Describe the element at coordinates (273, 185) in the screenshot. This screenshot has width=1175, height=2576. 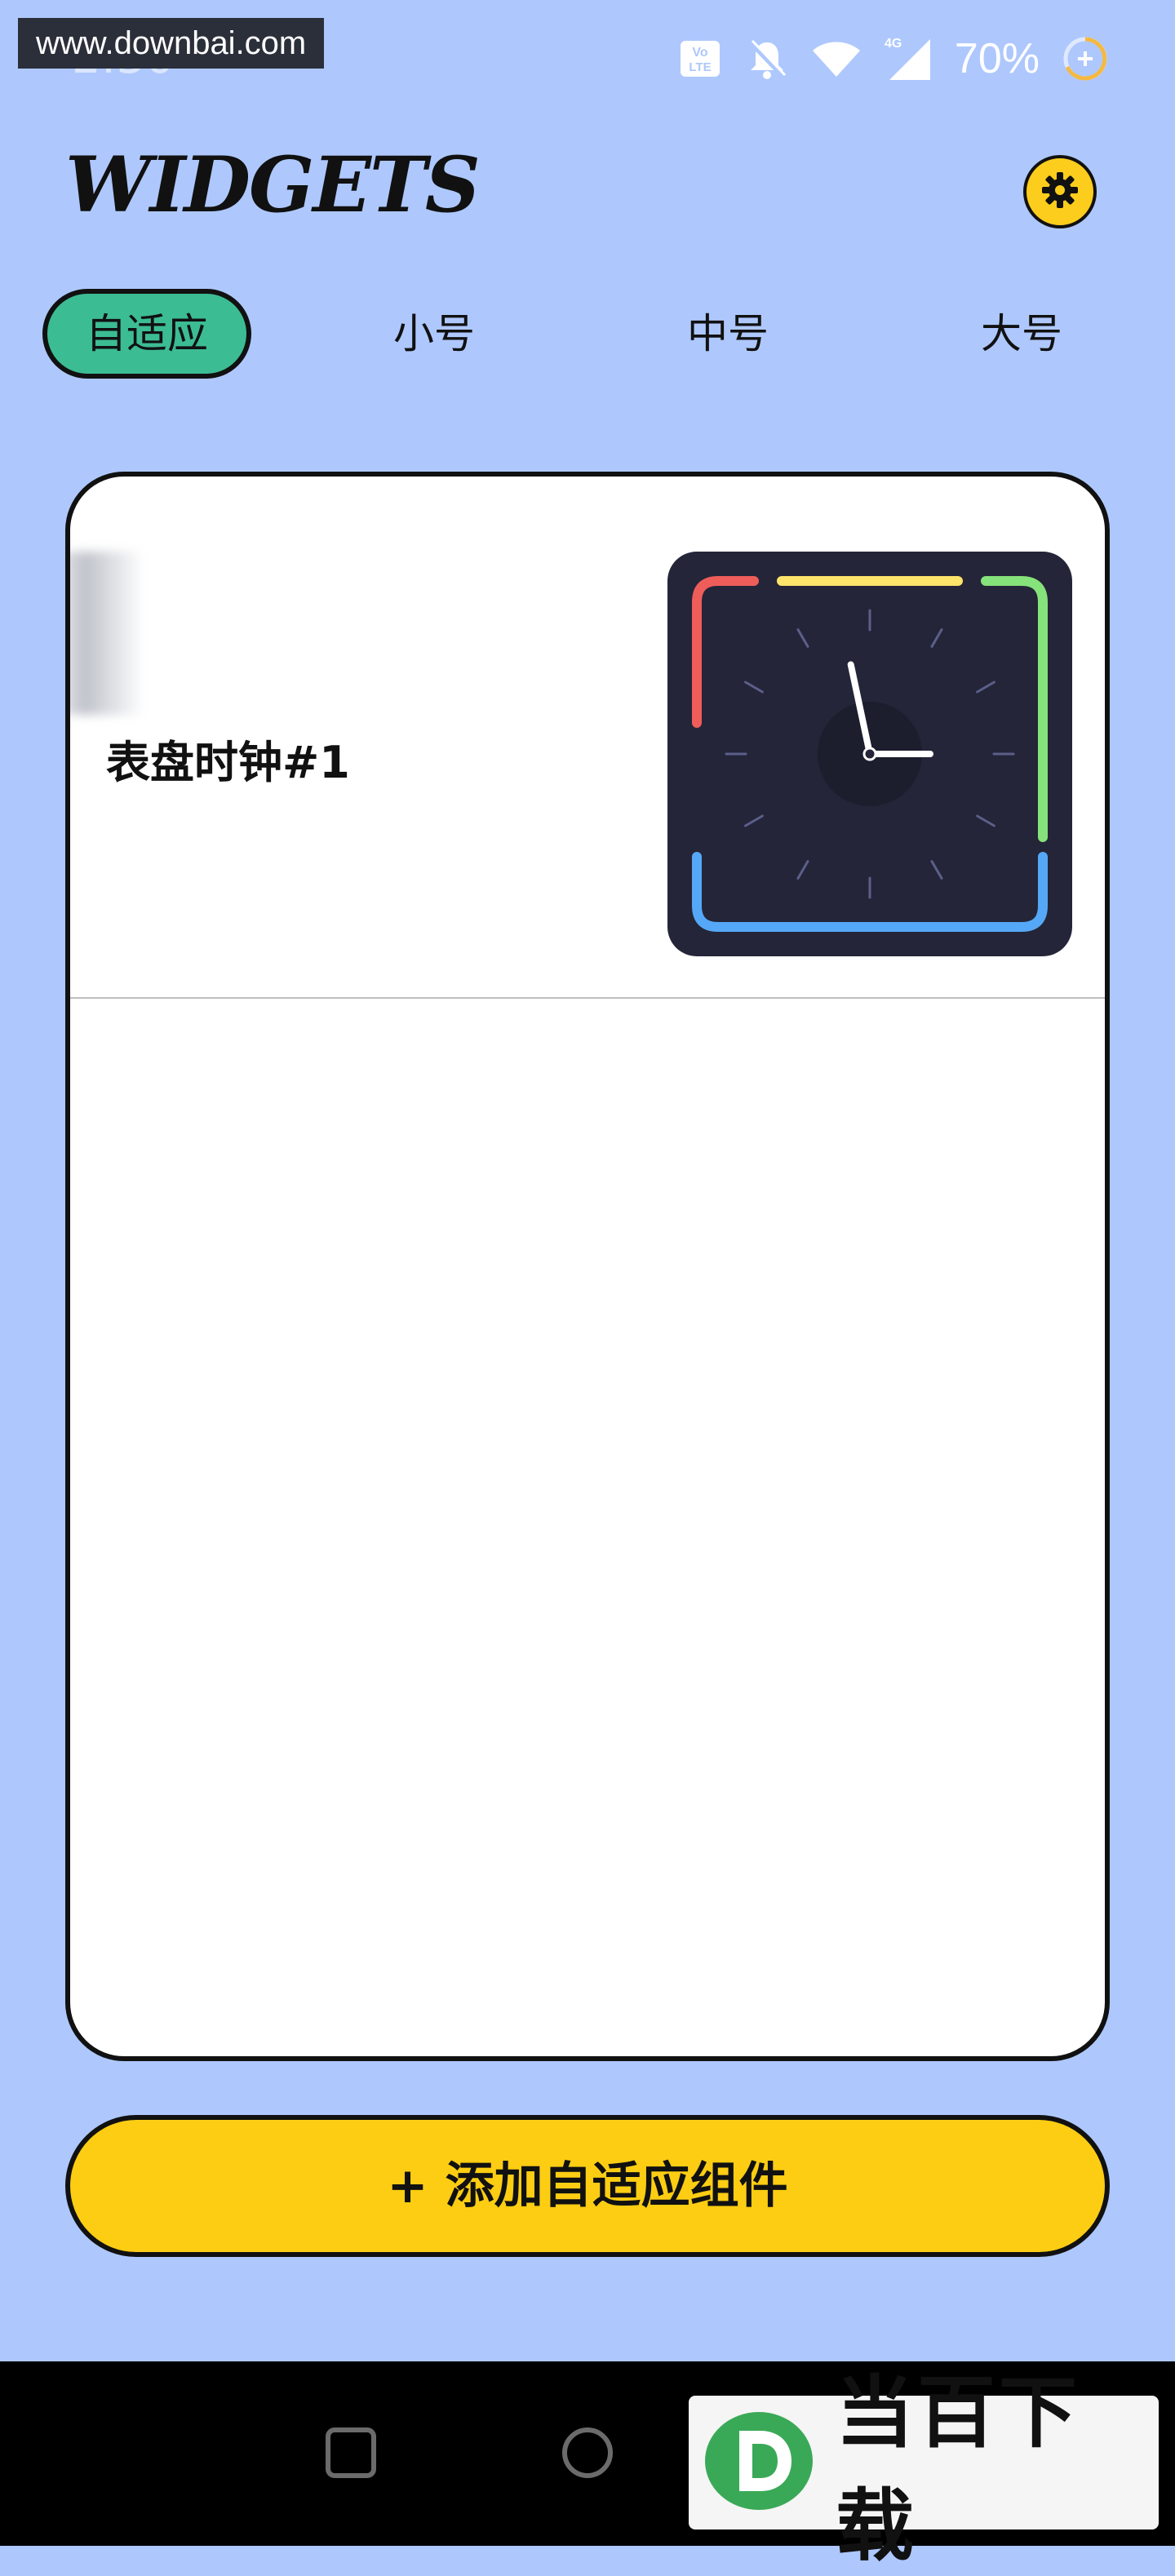
I see `app-title: WIDGETS` at that location.